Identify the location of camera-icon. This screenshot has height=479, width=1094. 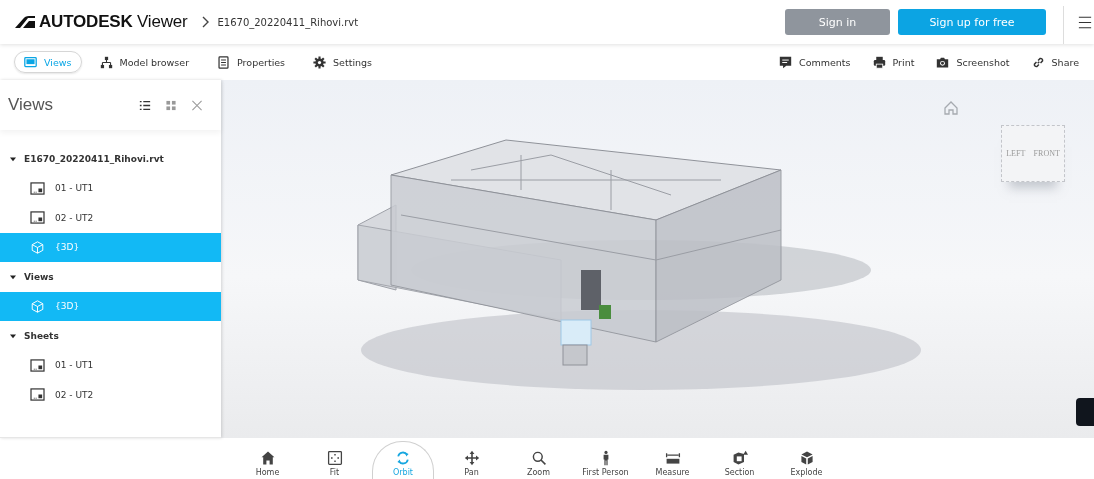
(943, 62).